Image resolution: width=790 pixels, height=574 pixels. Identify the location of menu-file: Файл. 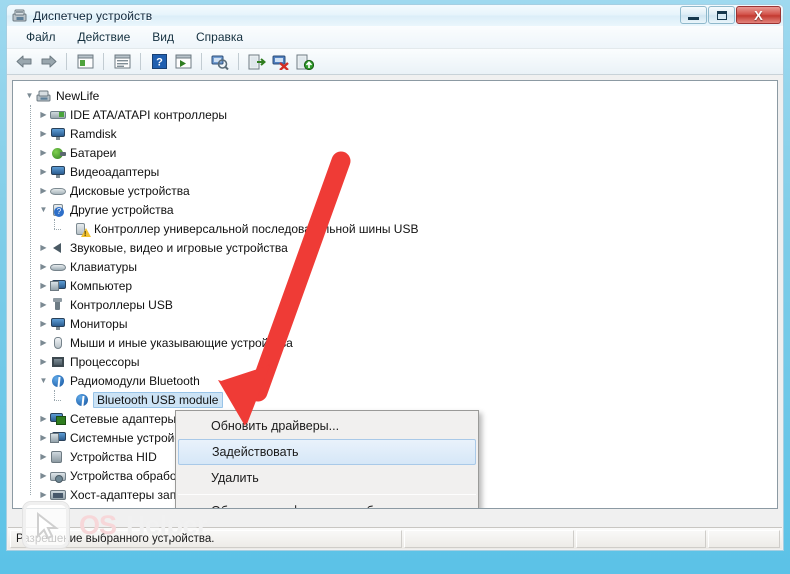
(41, 37).